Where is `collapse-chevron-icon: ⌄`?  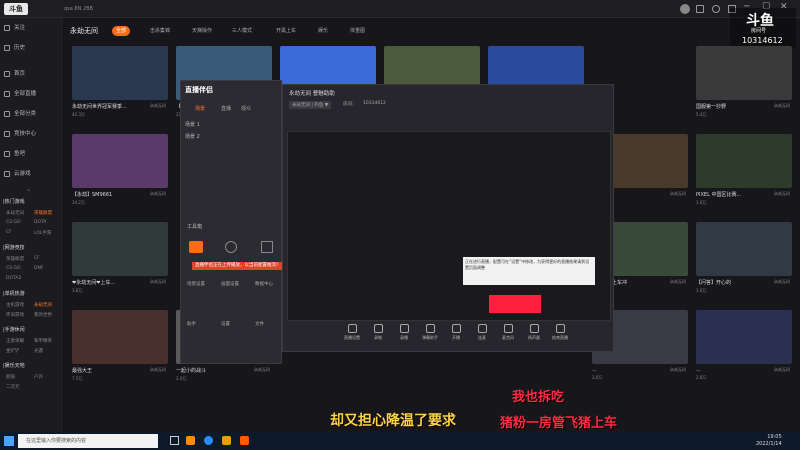
collapse-chevron-icon: ⌄ is located at coordinates (28, 189).